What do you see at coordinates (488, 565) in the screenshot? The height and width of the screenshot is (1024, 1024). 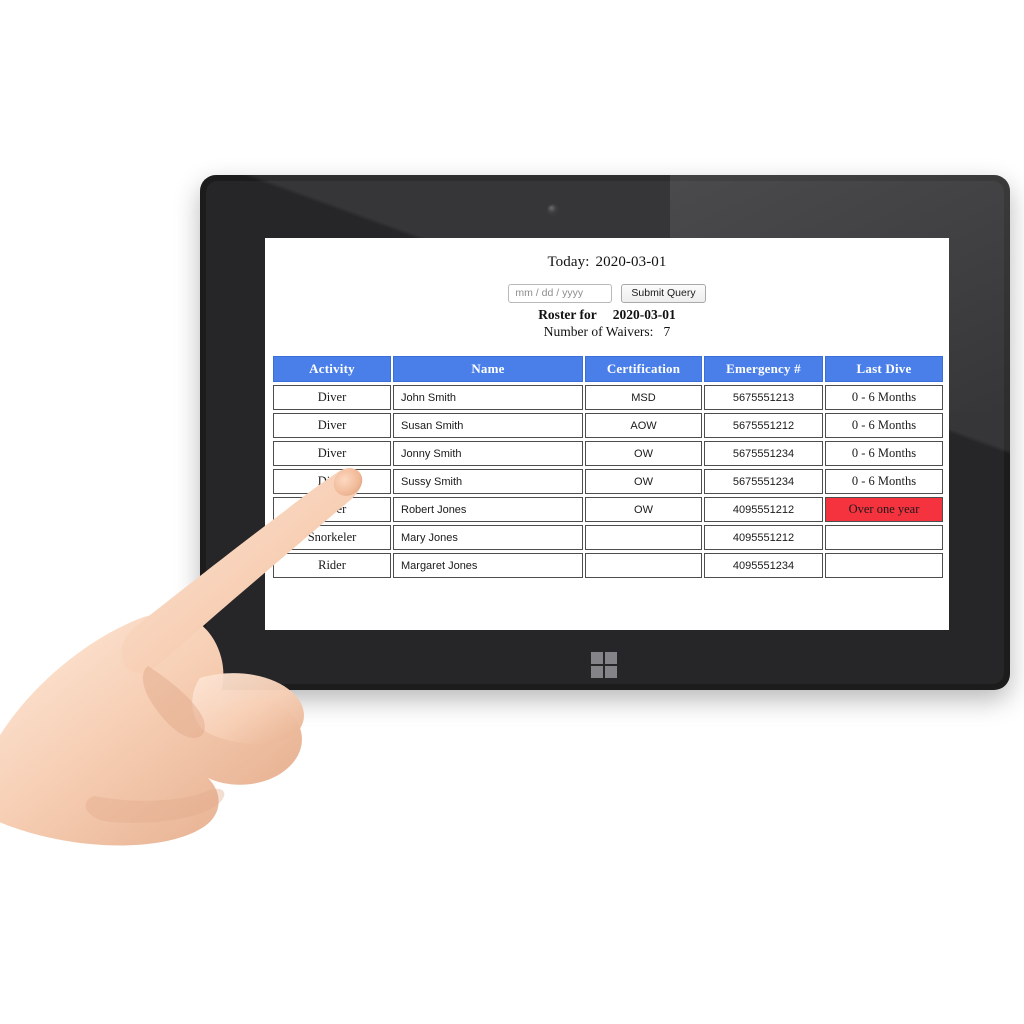 I see `cell-name: Margaret Jones` at bounding box center [488, 565].